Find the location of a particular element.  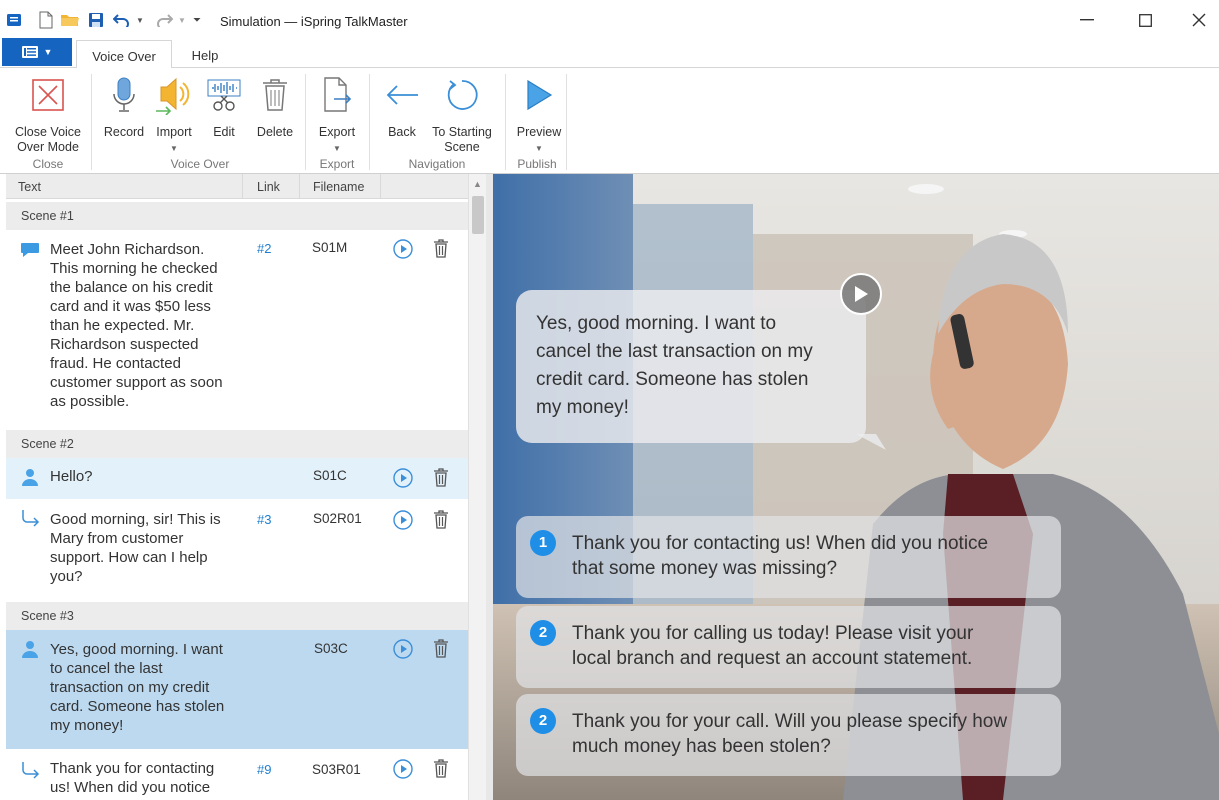

redo-dropdown-icon: ▼ is located at coordinates (182, 20).